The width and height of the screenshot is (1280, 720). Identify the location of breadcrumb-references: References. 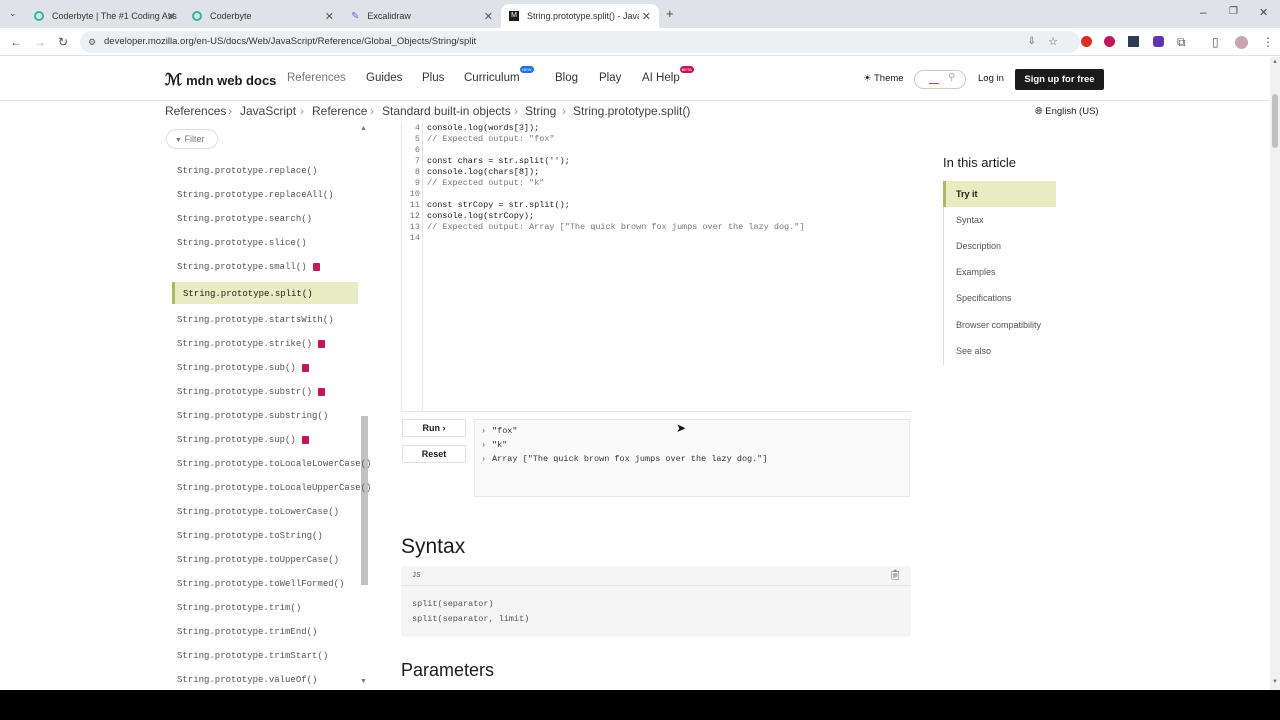
(195, 111).